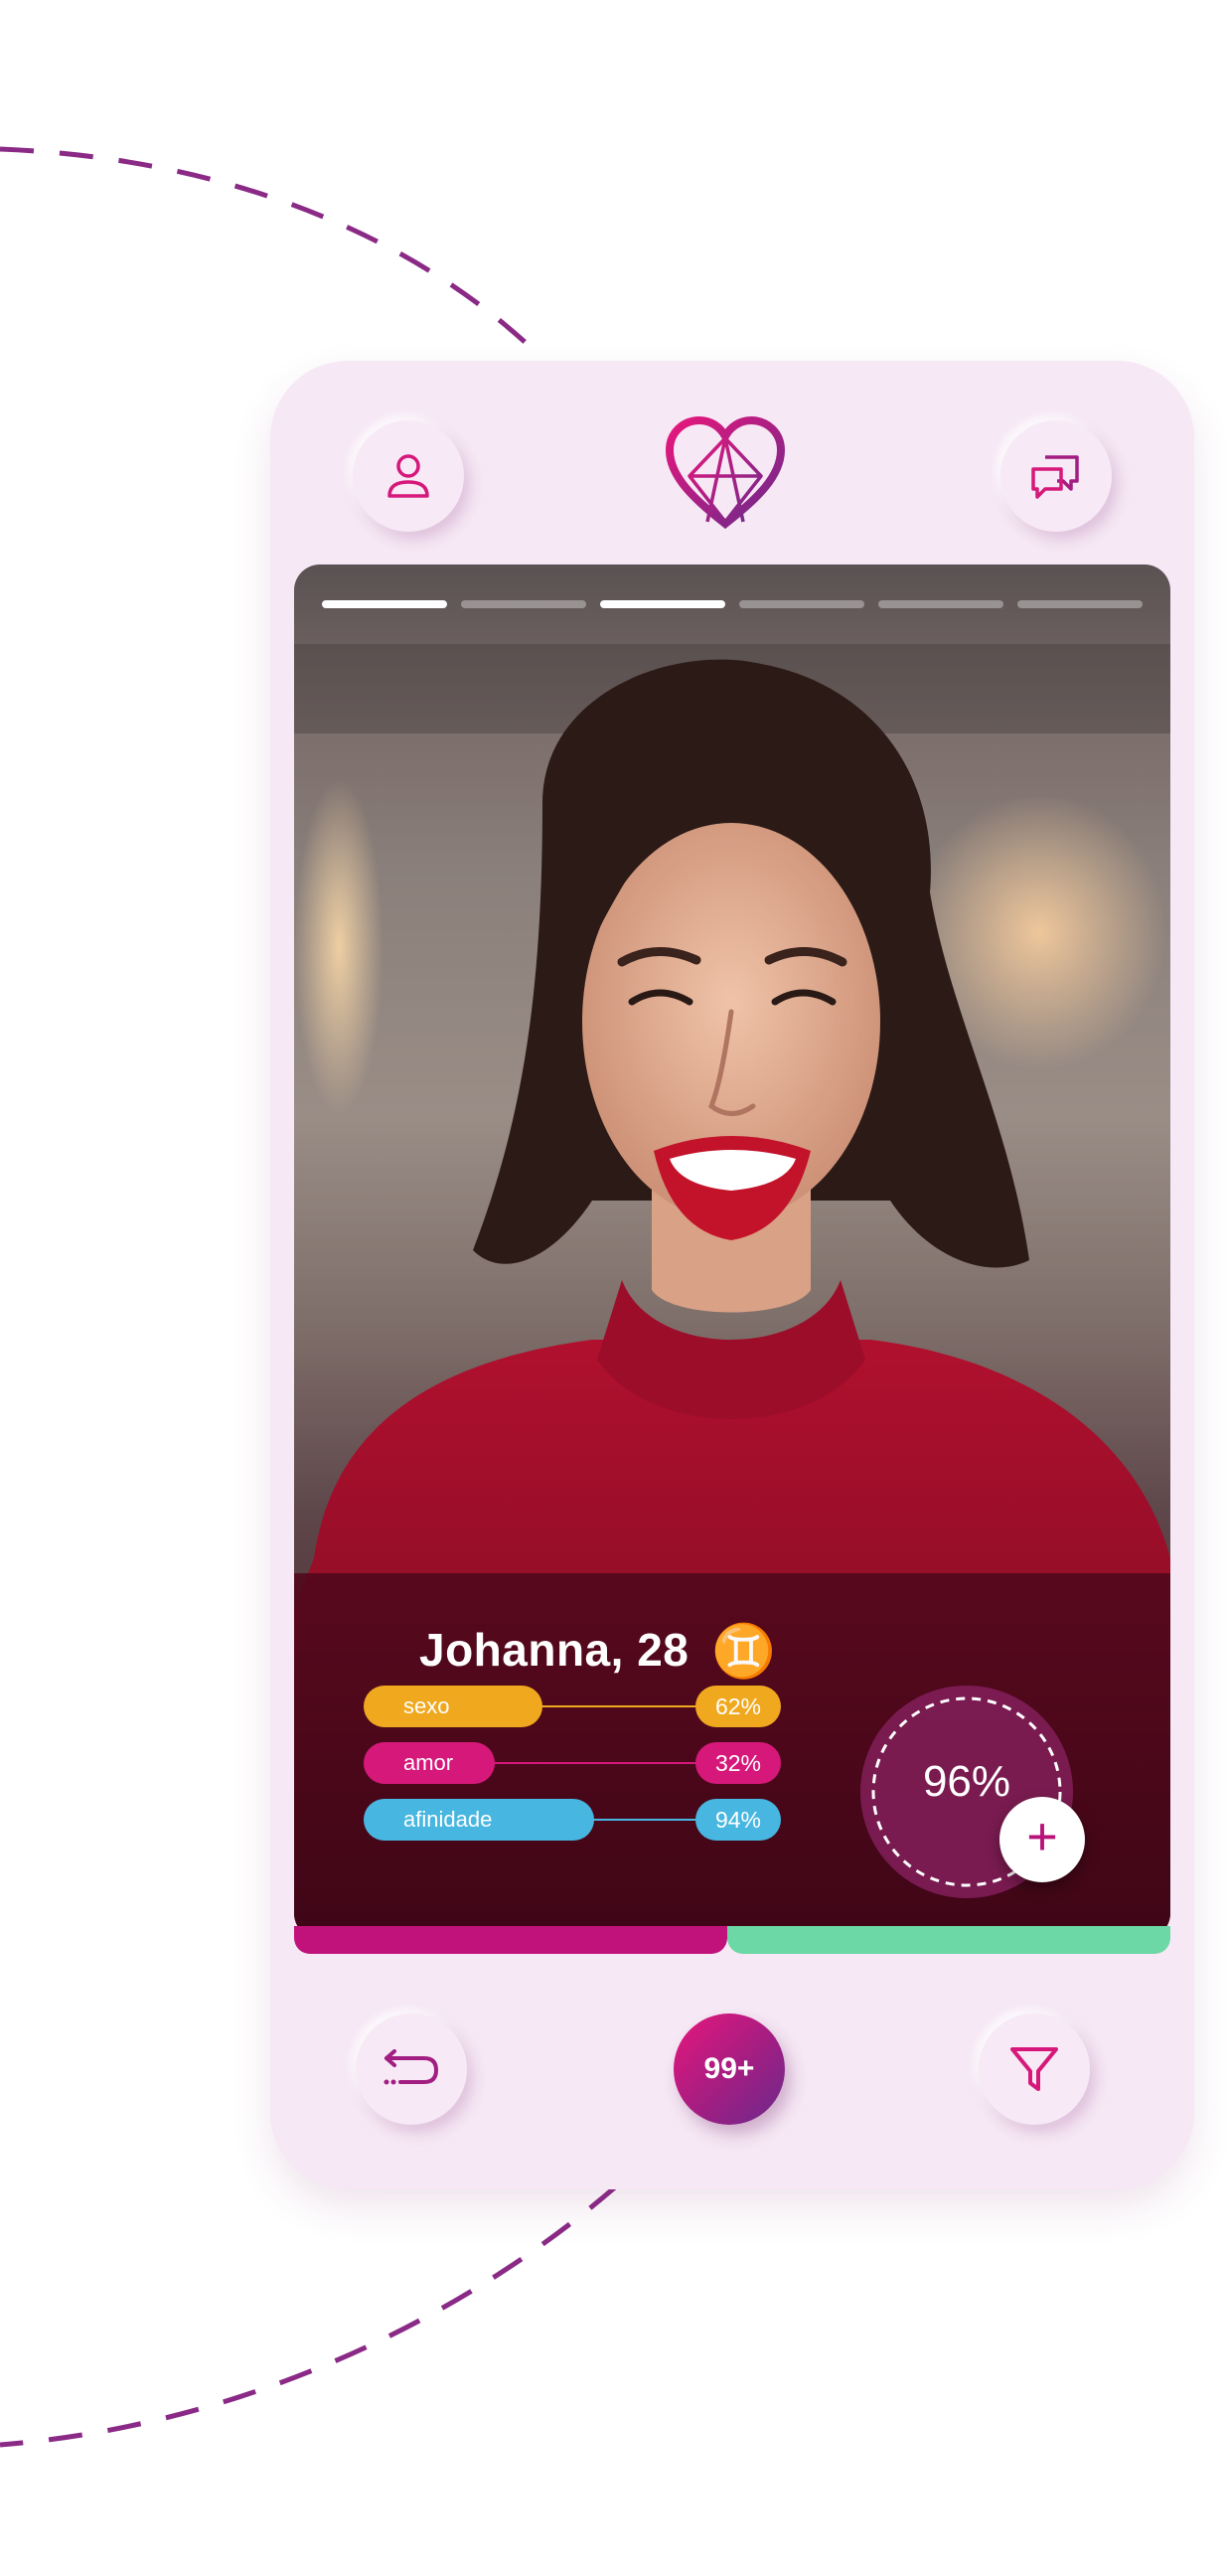 This screenshot has height=2576, width=1227. Describe the element at coordinates (479, 1820) in the screenshot. I see `stat-label: afinidade` at that location.